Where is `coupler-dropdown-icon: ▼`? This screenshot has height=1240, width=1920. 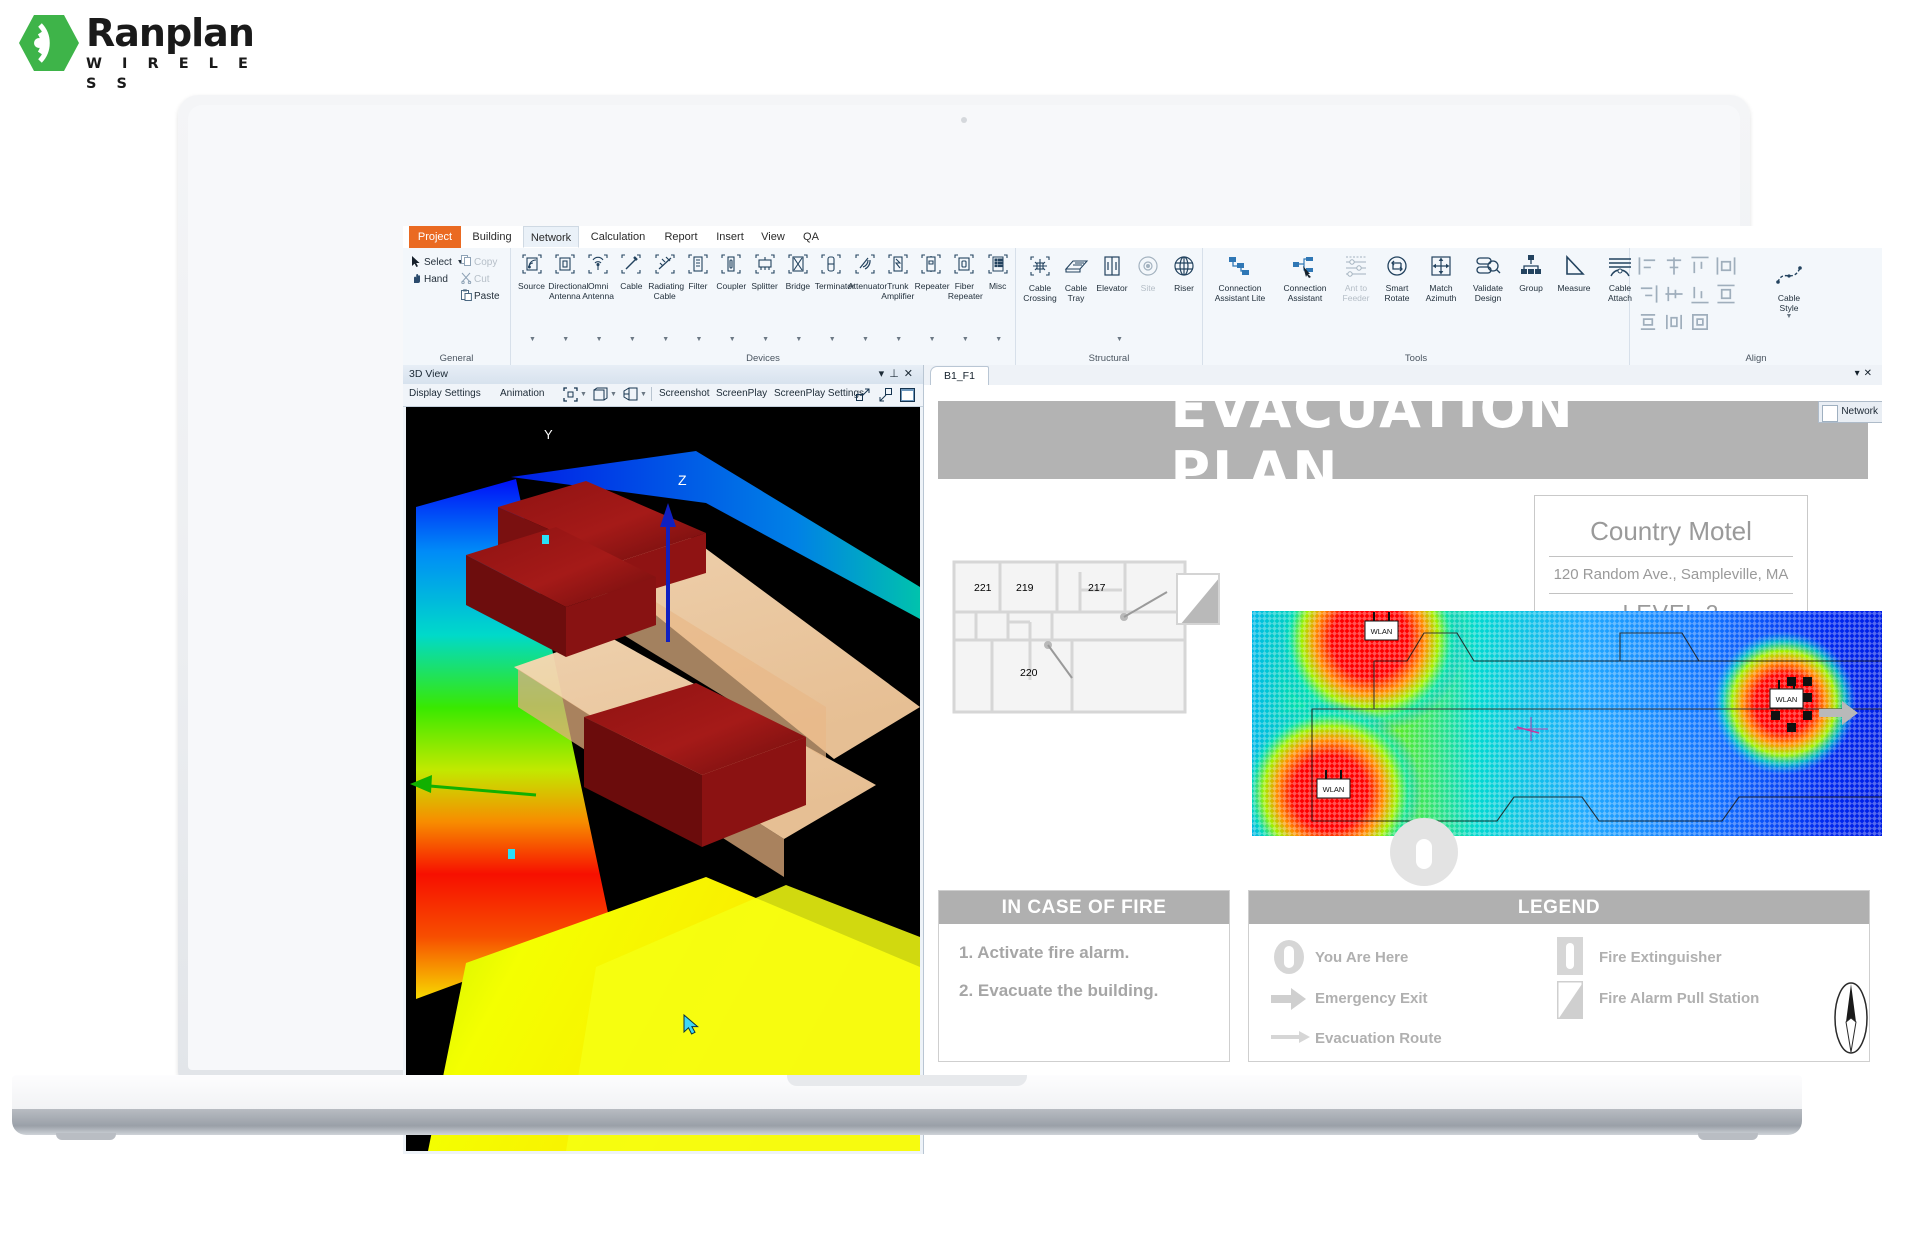 coupler-dropdown-icon: ▼ is located at coordinates (732, 339).